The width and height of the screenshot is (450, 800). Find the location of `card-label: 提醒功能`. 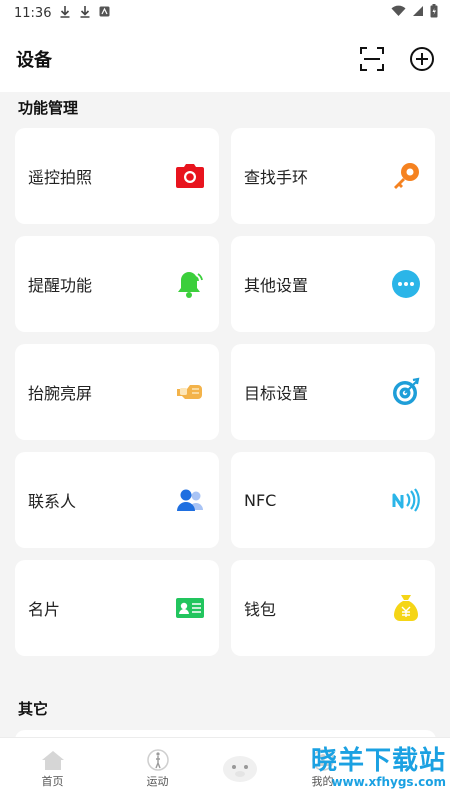

card-label: 提醒功能 is located at coordinates (60, 285).